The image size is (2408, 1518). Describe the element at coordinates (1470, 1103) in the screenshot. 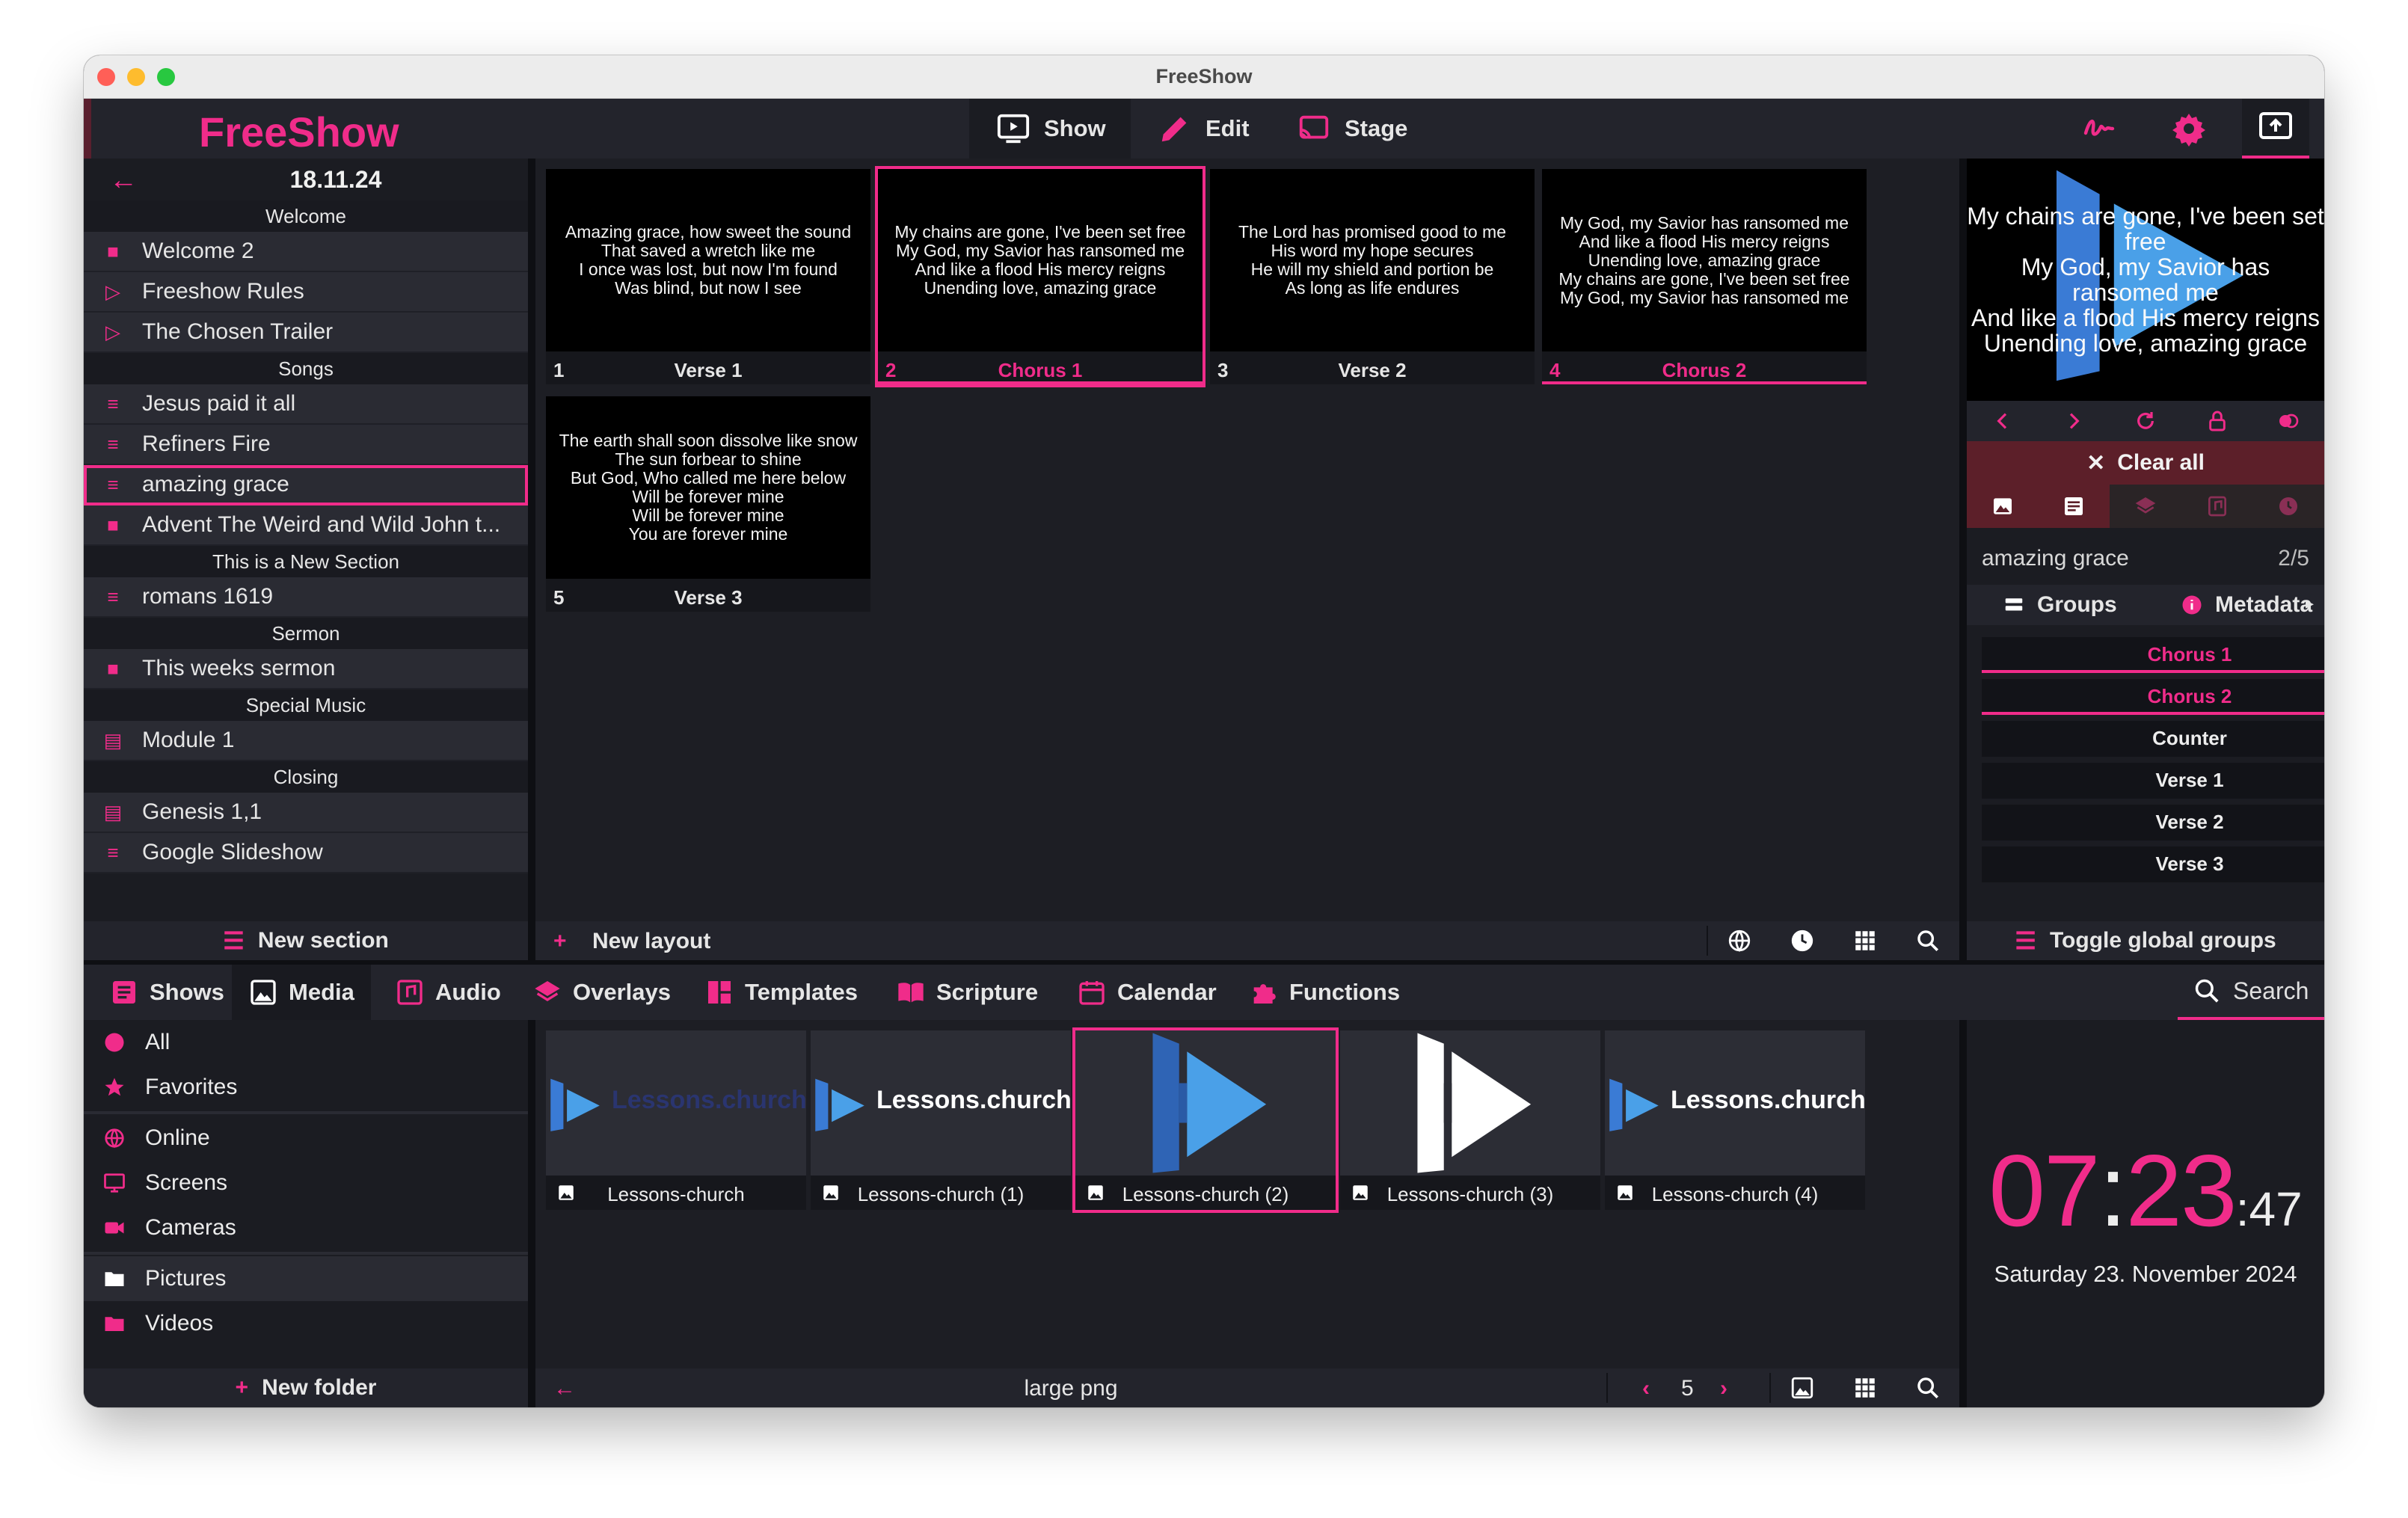

I see `media-thumbnail` at that location.